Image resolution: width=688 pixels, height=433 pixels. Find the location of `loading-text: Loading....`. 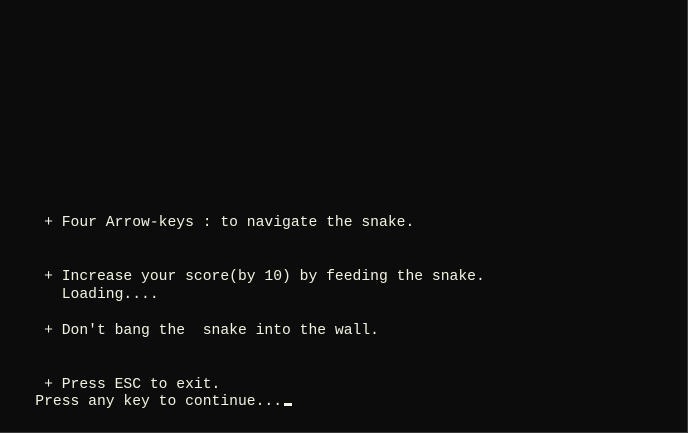

loading-text: Loading.... is located at coordinates (79, 295).